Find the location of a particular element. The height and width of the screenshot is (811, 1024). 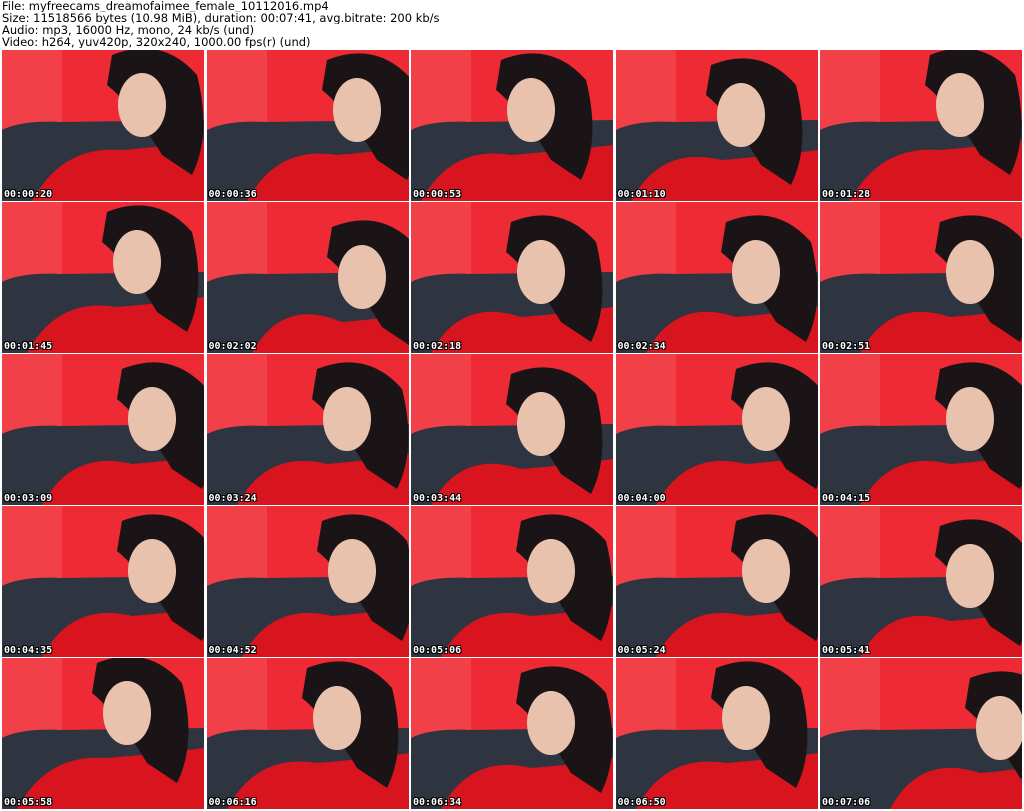

thumbnail-timestamp: 00:01:28 is located at coordinates (846, 194).